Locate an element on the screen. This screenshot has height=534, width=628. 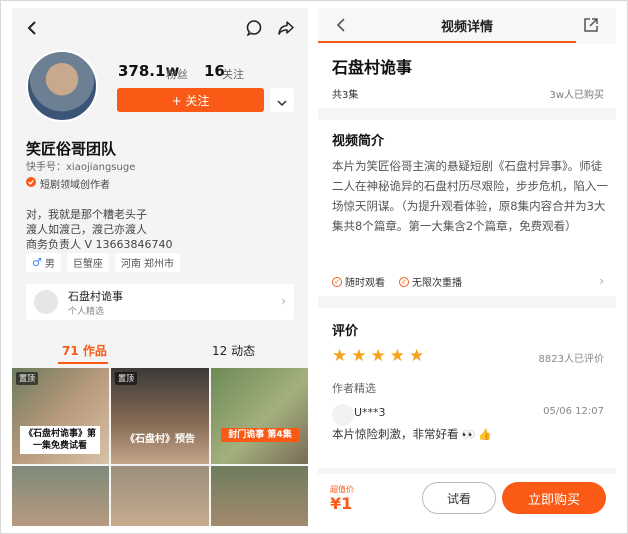
active-tab-indicator is located at coordinates (83, 363).